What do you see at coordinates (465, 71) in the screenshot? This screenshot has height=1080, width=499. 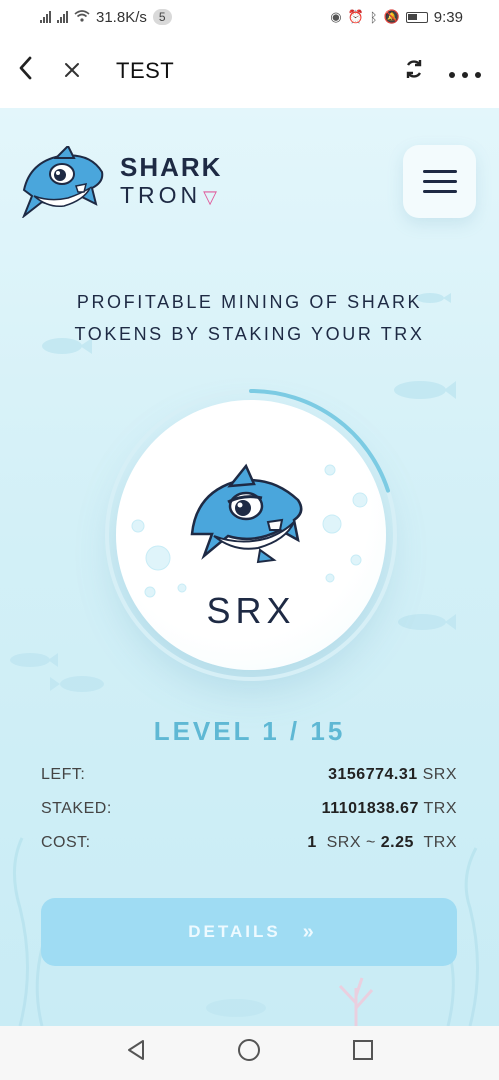 I see `more-options-icon` at bounding box center [465, 71].